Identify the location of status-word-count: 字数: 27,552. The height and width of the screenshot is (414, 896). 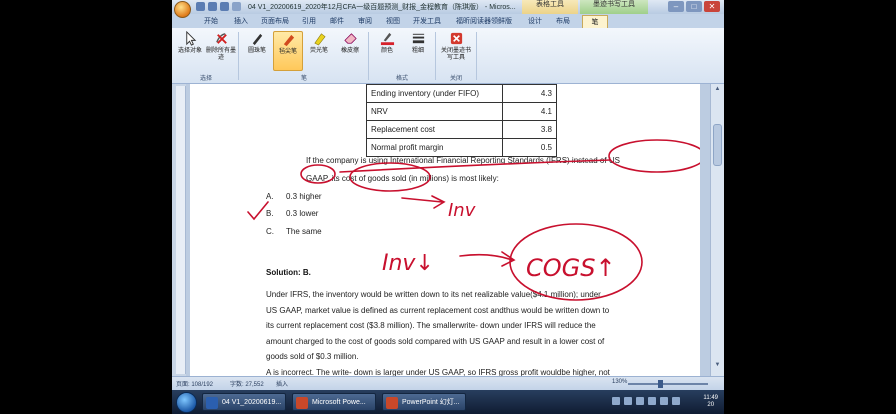
(247, 383).